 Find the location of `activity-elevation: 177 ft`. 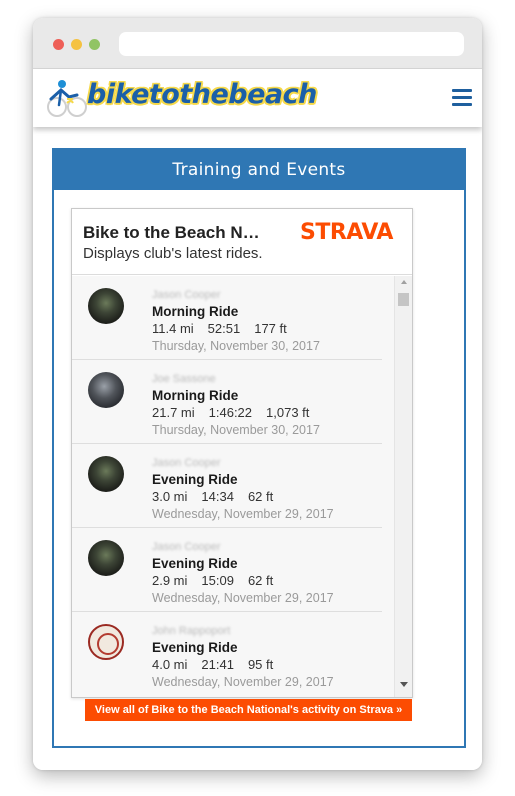

activity-elevation: 177 ft is located at coordinates (270, 328).